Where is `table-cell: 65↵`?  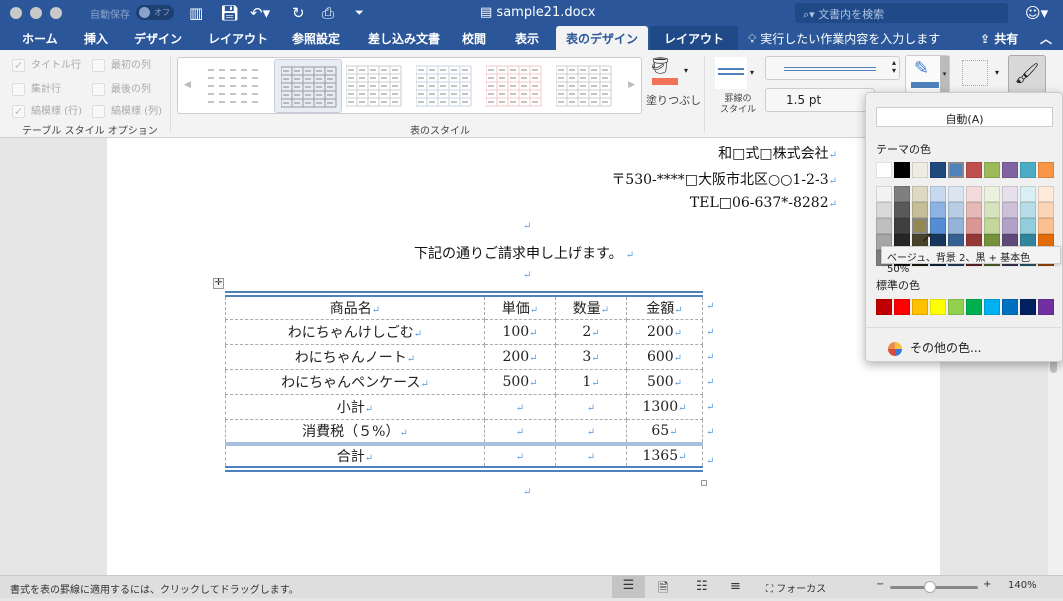
table-cell: 65↵ is located at coordinates (664, 431).